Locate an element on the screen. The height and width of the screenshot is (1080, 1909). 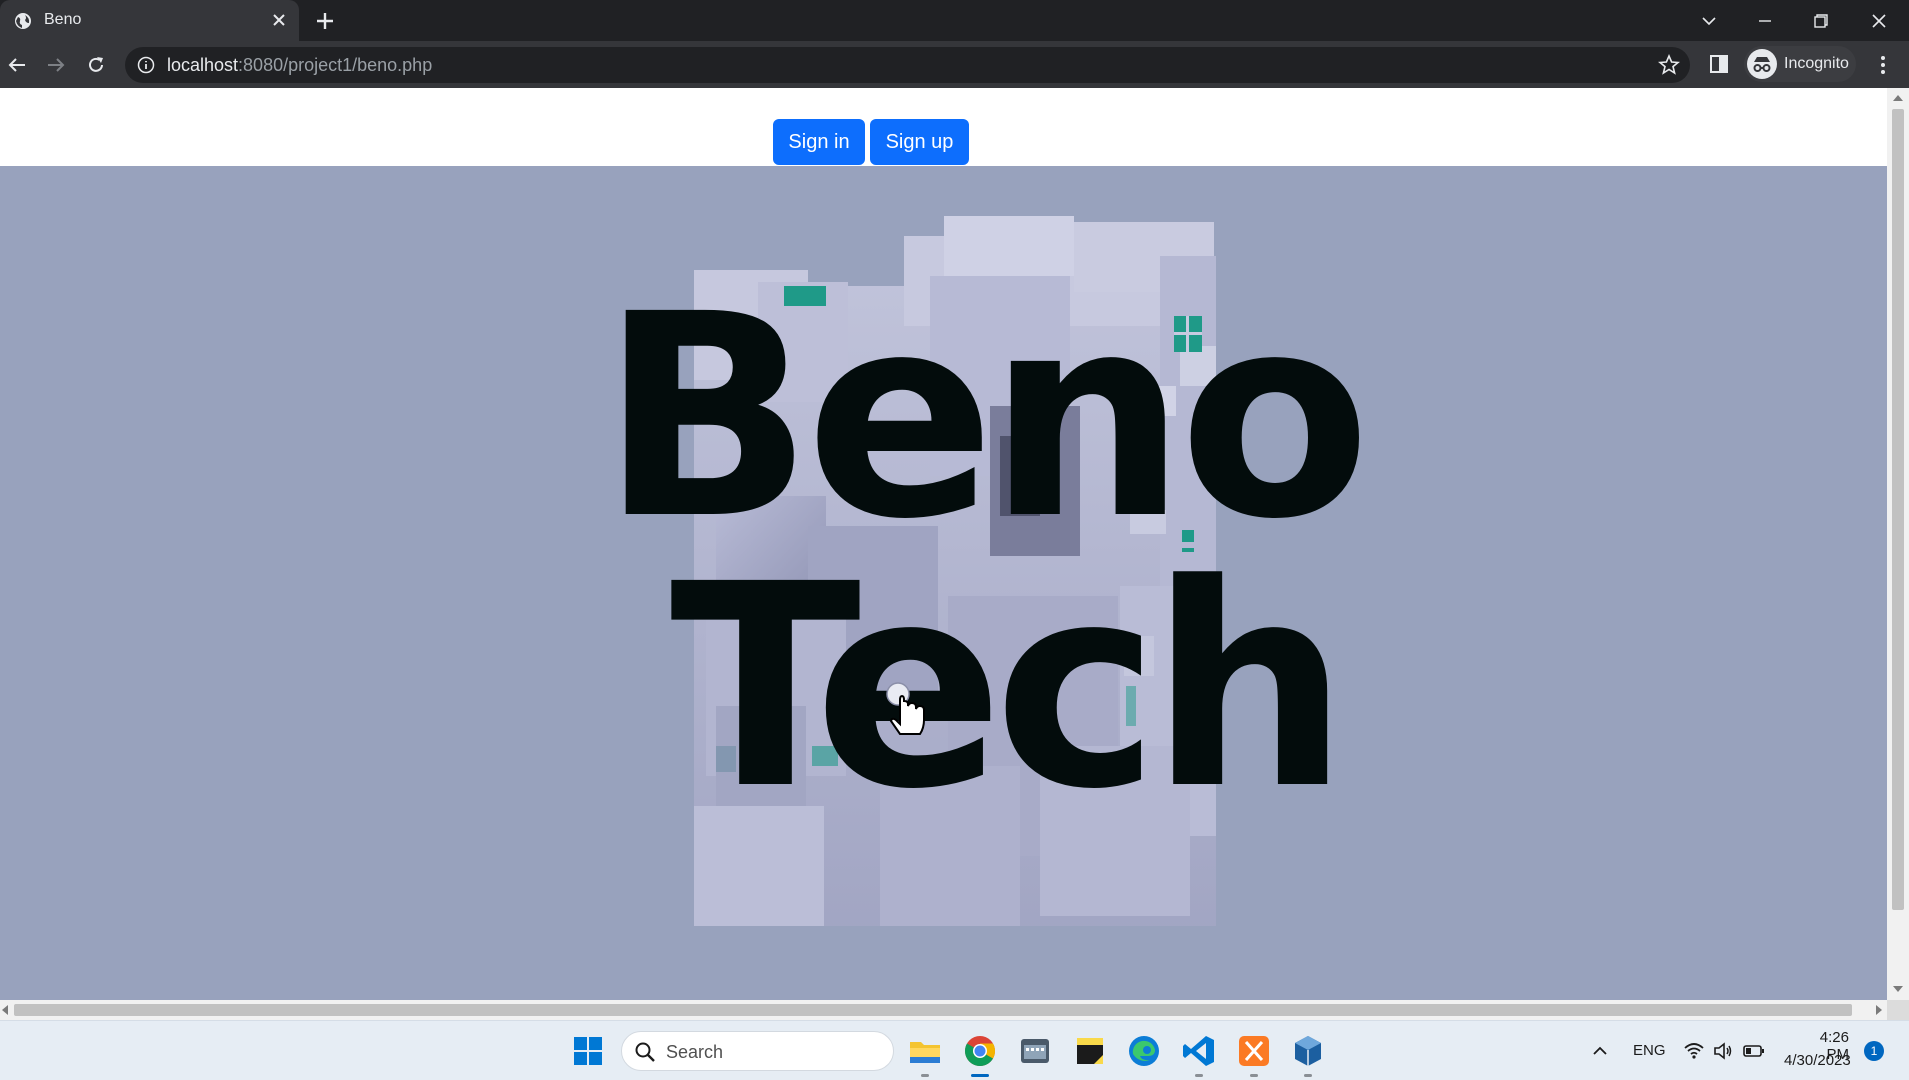
windows-start-icon is located at coordinates (588, 1051).